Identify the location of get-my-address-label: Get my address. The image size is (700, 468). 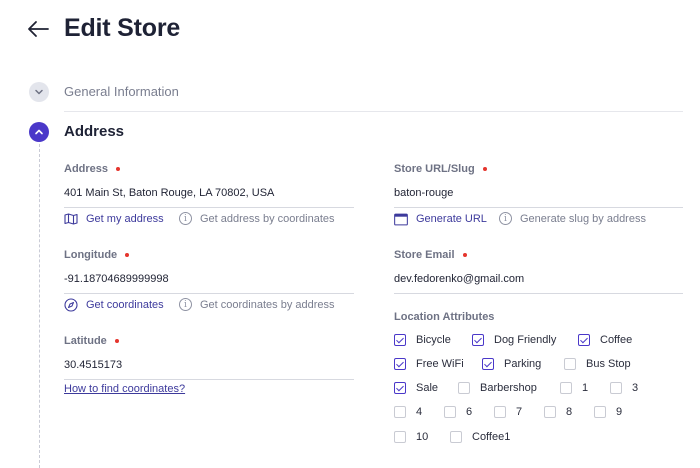
(125, 219).